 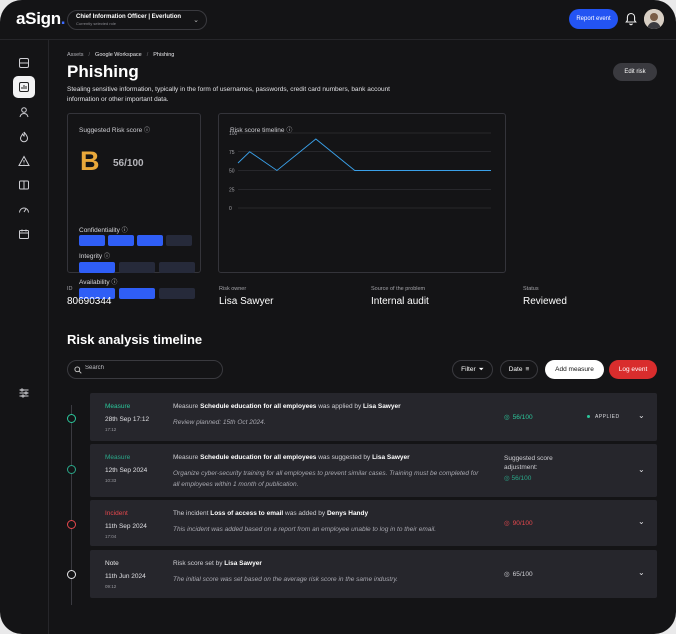 I want to click on sidebar-item-risks, so click(x=24, y=87).